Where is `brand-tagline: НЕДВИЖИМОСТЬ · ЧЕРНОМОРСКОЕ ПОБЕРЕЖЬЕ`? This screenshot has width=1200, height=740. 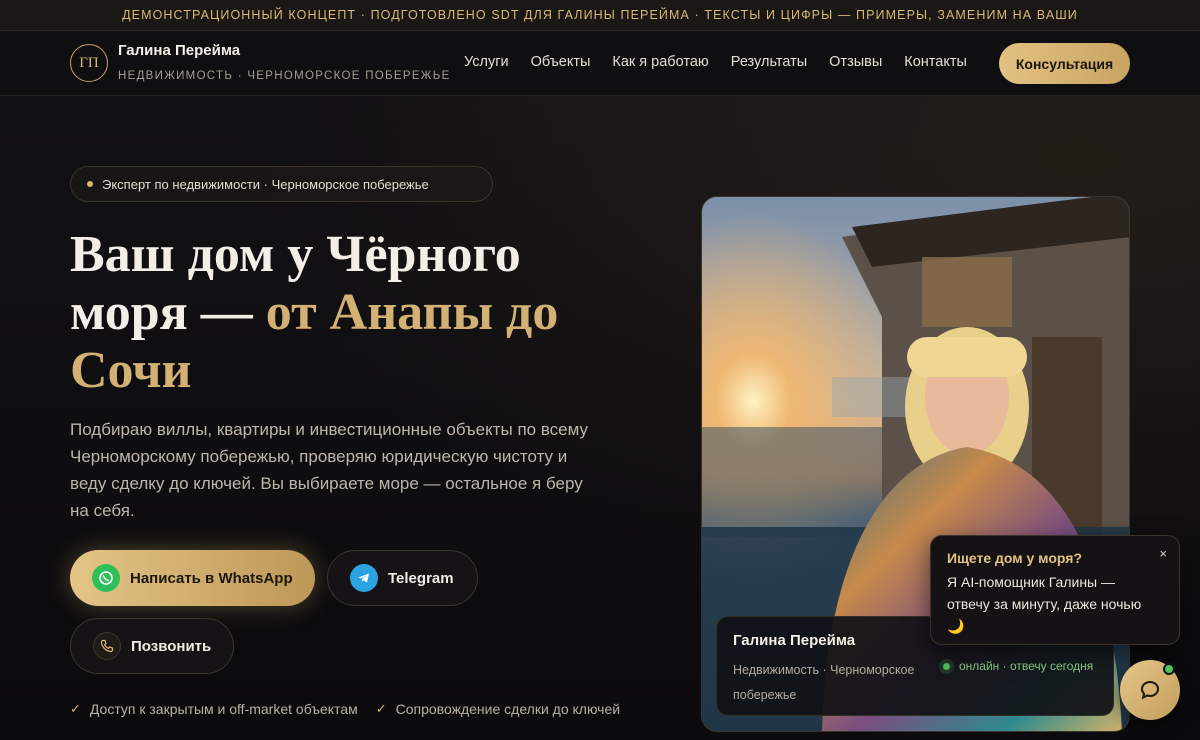 brand-tagline: НЕДВИЖИМОСТЬ · ЧЕРНОМОРСКОЕ ПОБЕРЕЖЬЕ is located at coordinates (284, 76).